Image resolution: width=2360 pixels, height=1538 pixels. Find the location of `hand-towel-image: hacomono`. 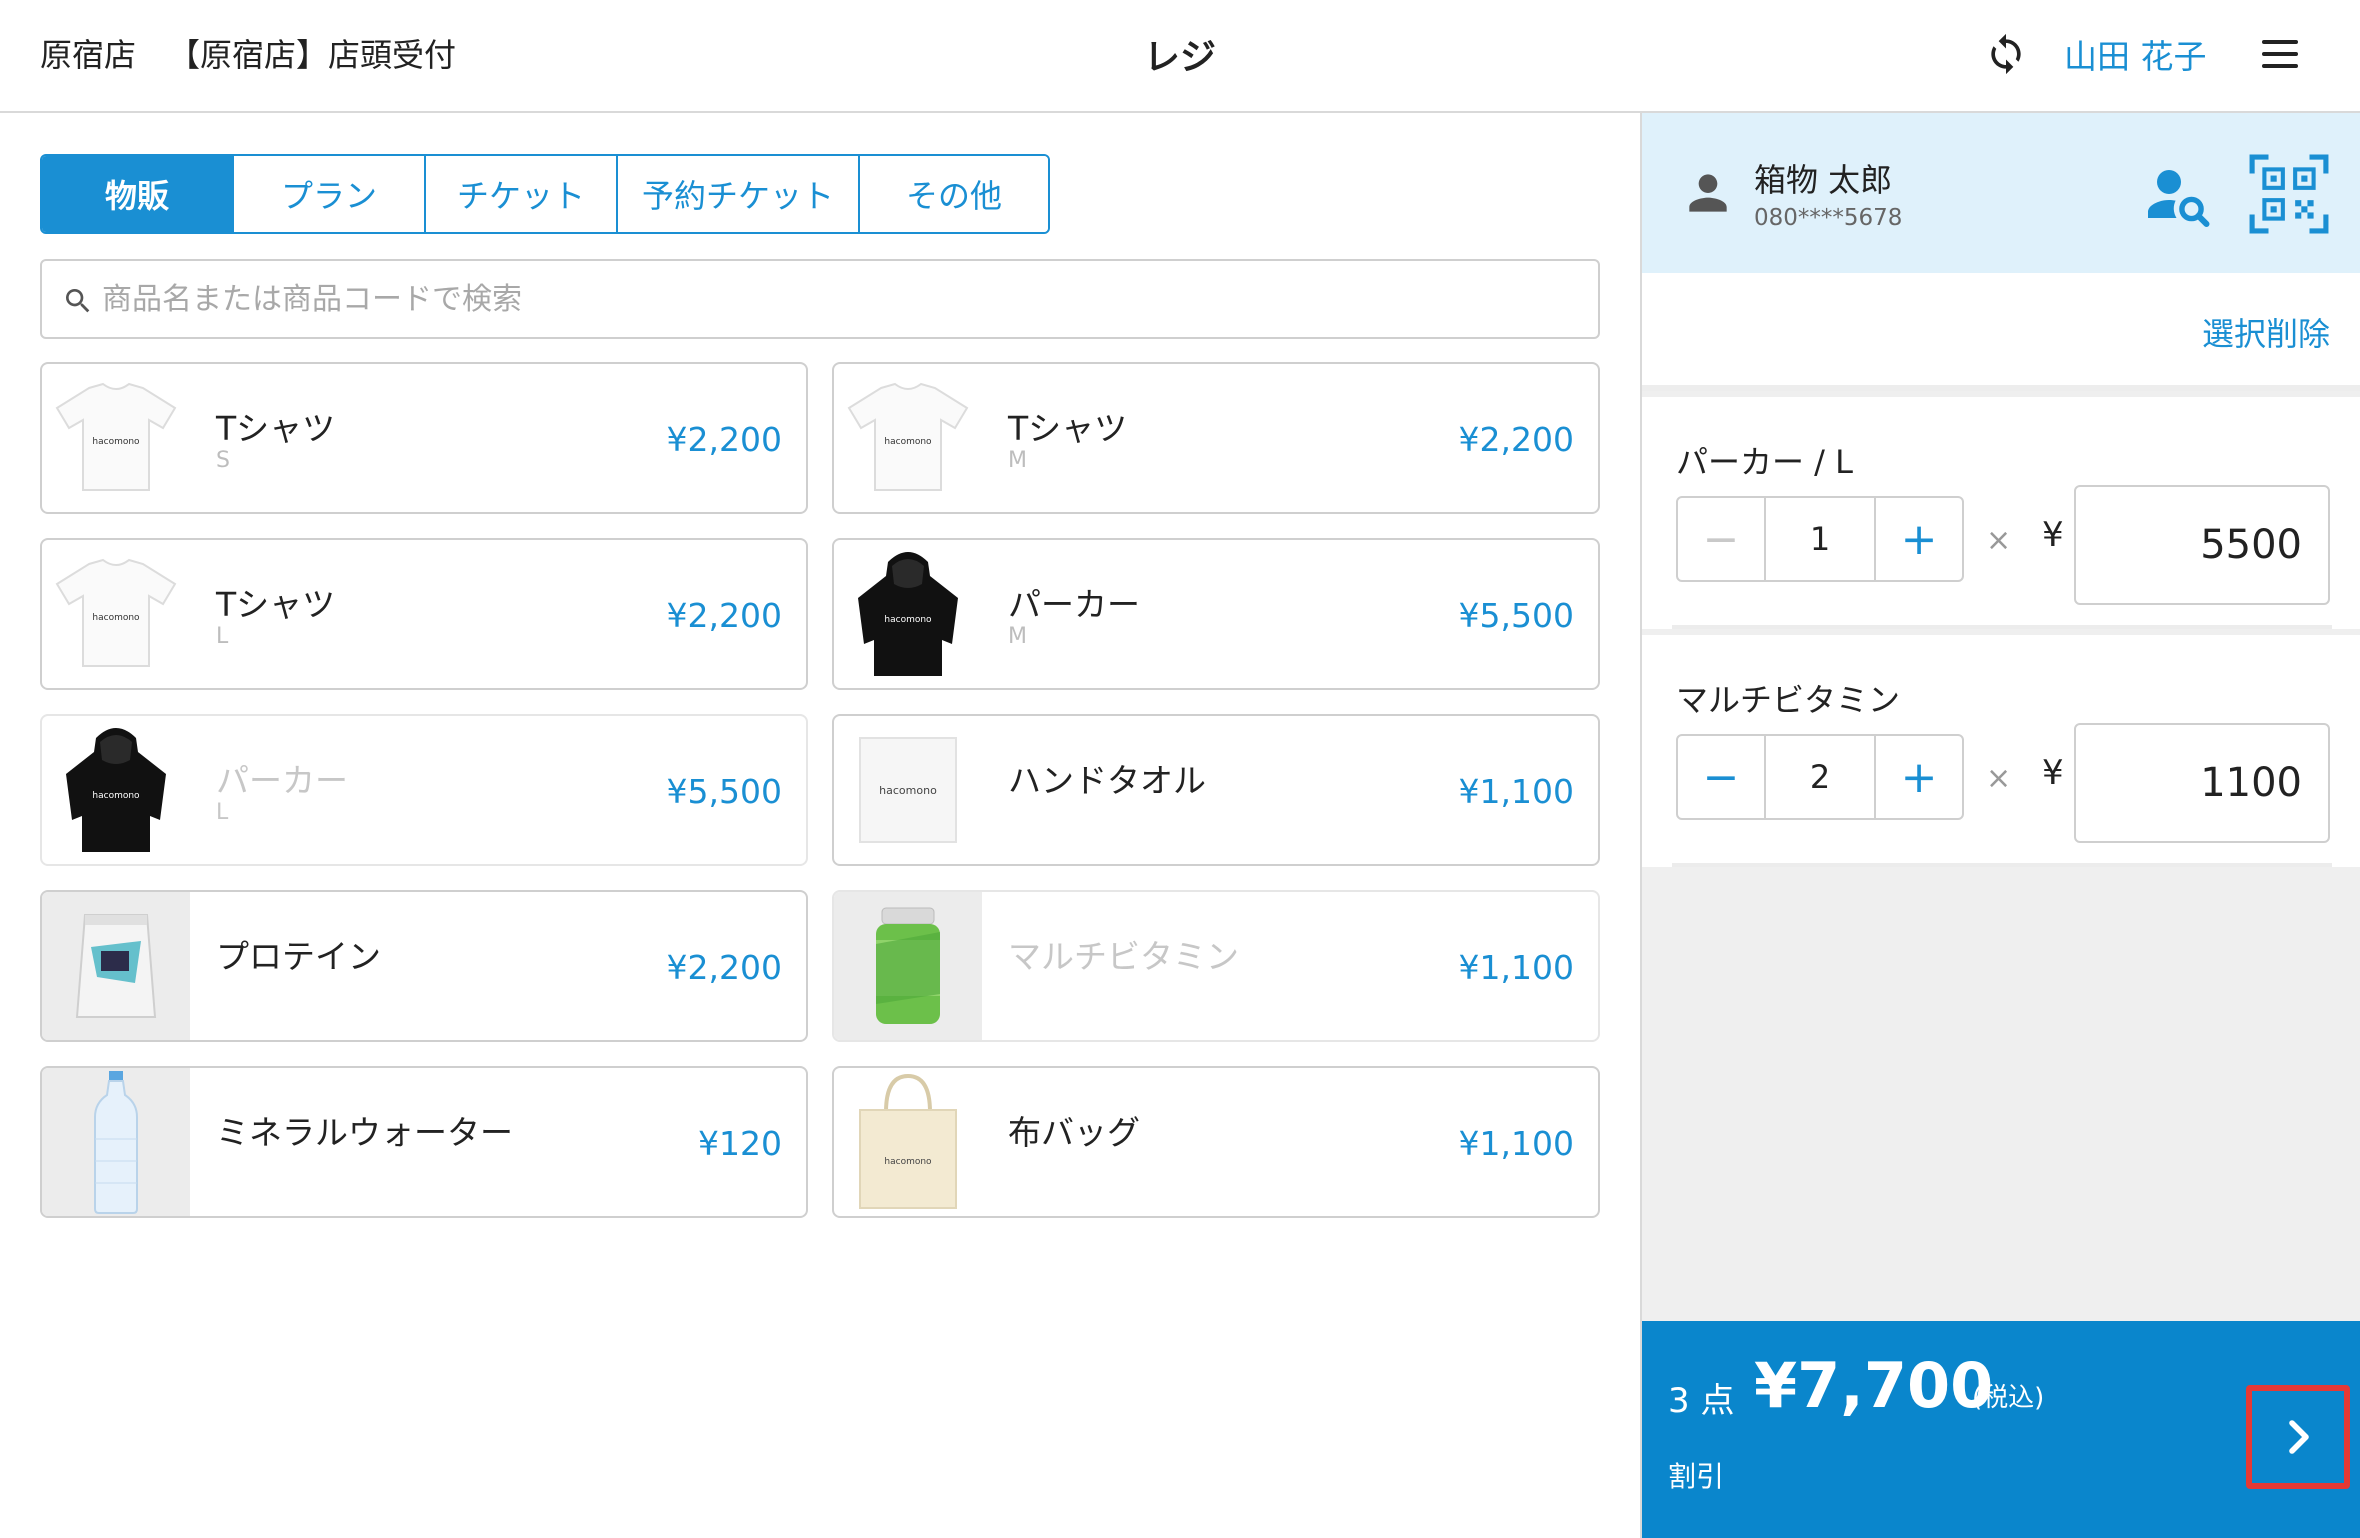

hand-towel-image: hacomono is located at coordinates (908, 790).